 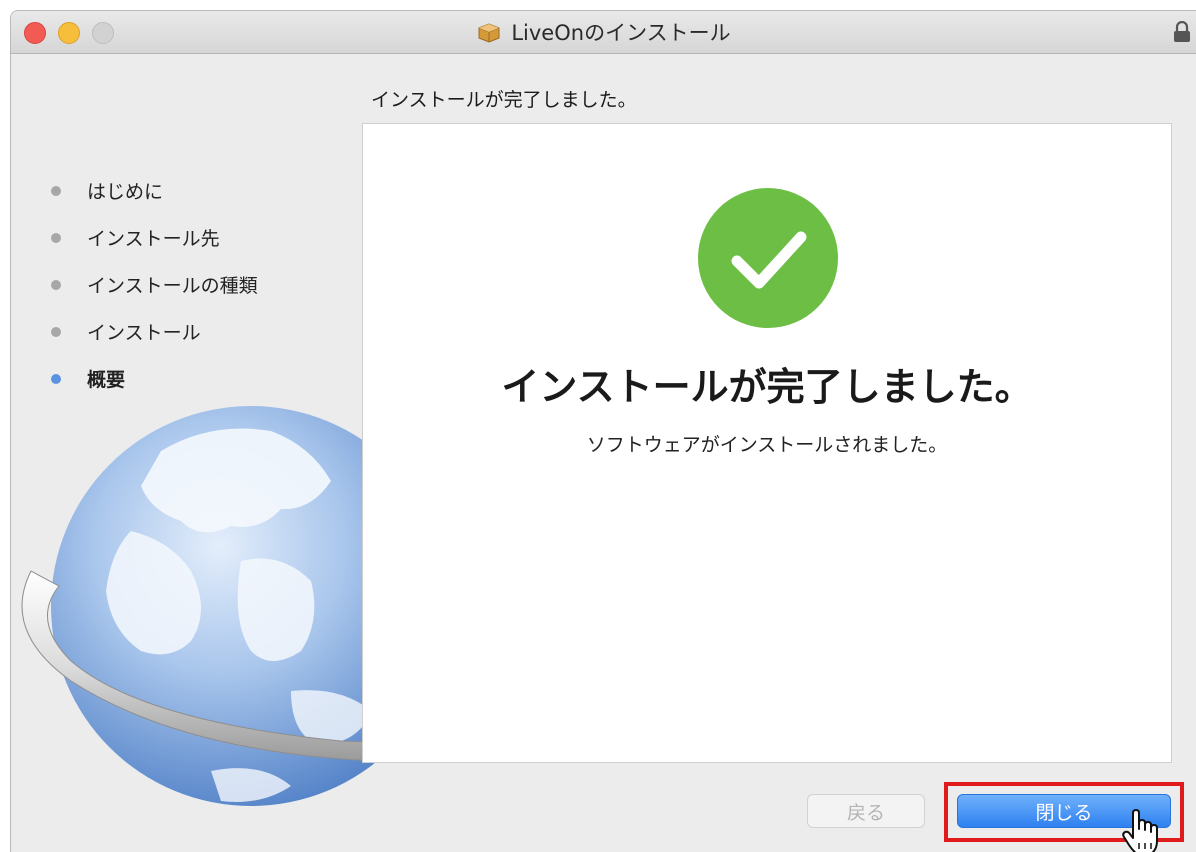 What do you see at coordinates (172, 286) in the screenshot?
I see `step-label: インストールの種類` at bounding box center [172, 286].